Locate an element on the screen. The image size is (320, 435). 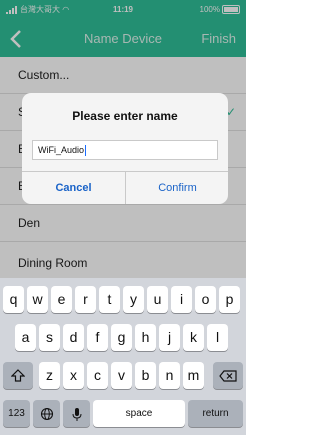
key-u: u is located at coordinates (157, 299).